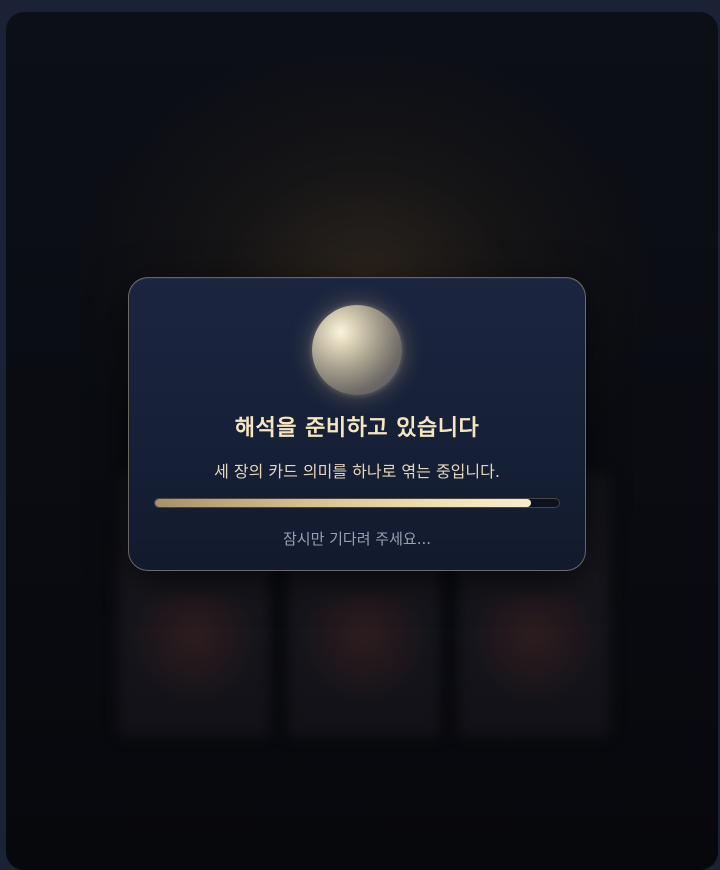 The image size is (720, 870). Describe the element at coordinates (357, 350) in the screenshot. I see `crystal-orb-icon` at that location.